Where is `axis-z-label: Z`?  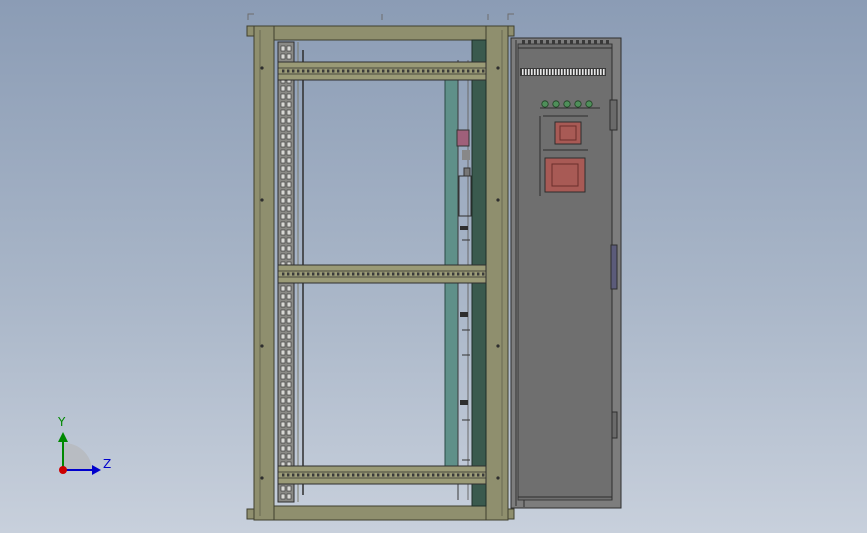
axis-z-label: Z is located at coordinates (107, 464).